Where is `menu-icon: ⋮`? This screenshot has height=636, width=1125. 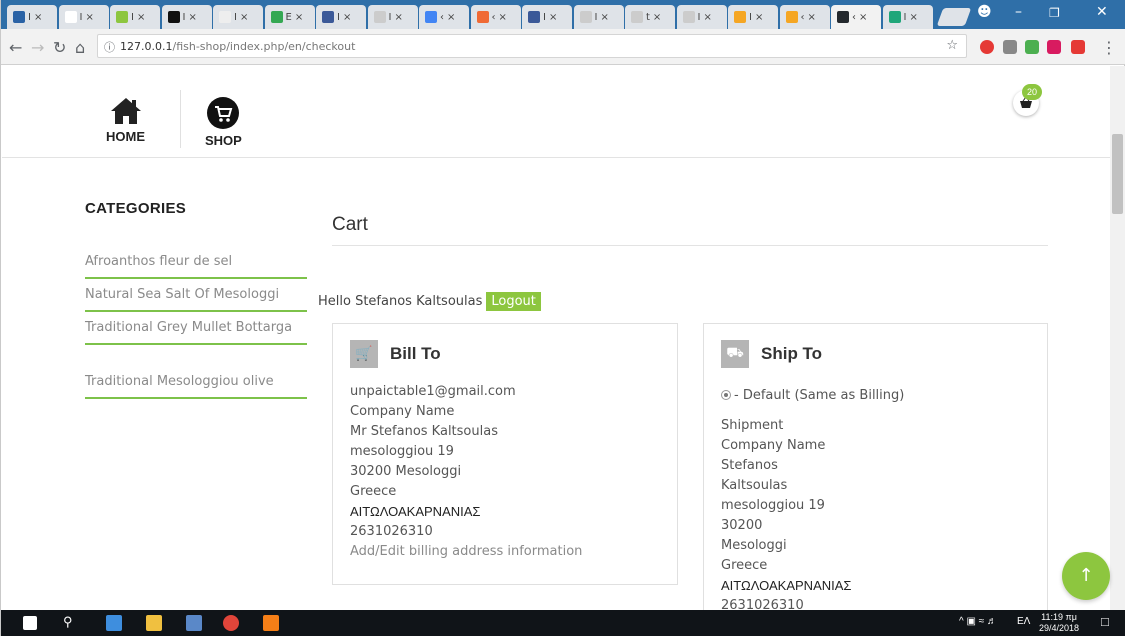
menu-icon: ⋮ is located at coordinates (1109, 47).